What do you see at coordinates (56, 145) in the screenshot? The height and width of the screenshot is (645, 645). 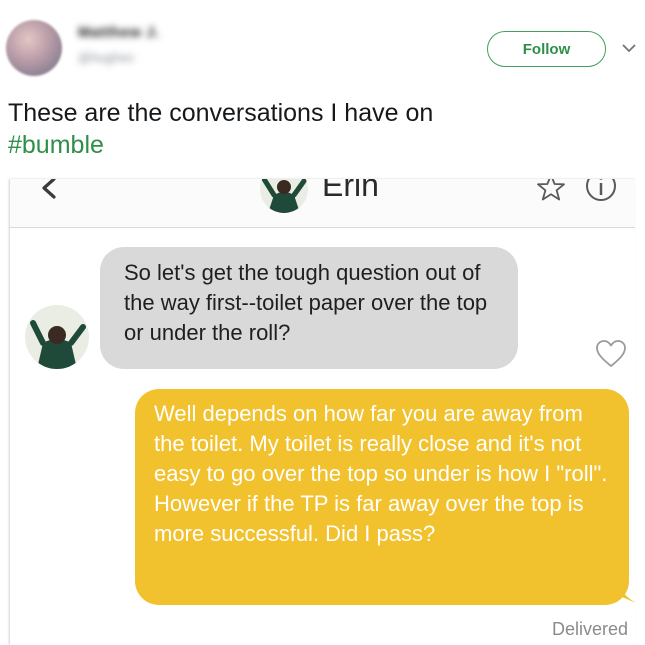 I see `hashtag-link: #bumble` at bounding box center [56, 145].